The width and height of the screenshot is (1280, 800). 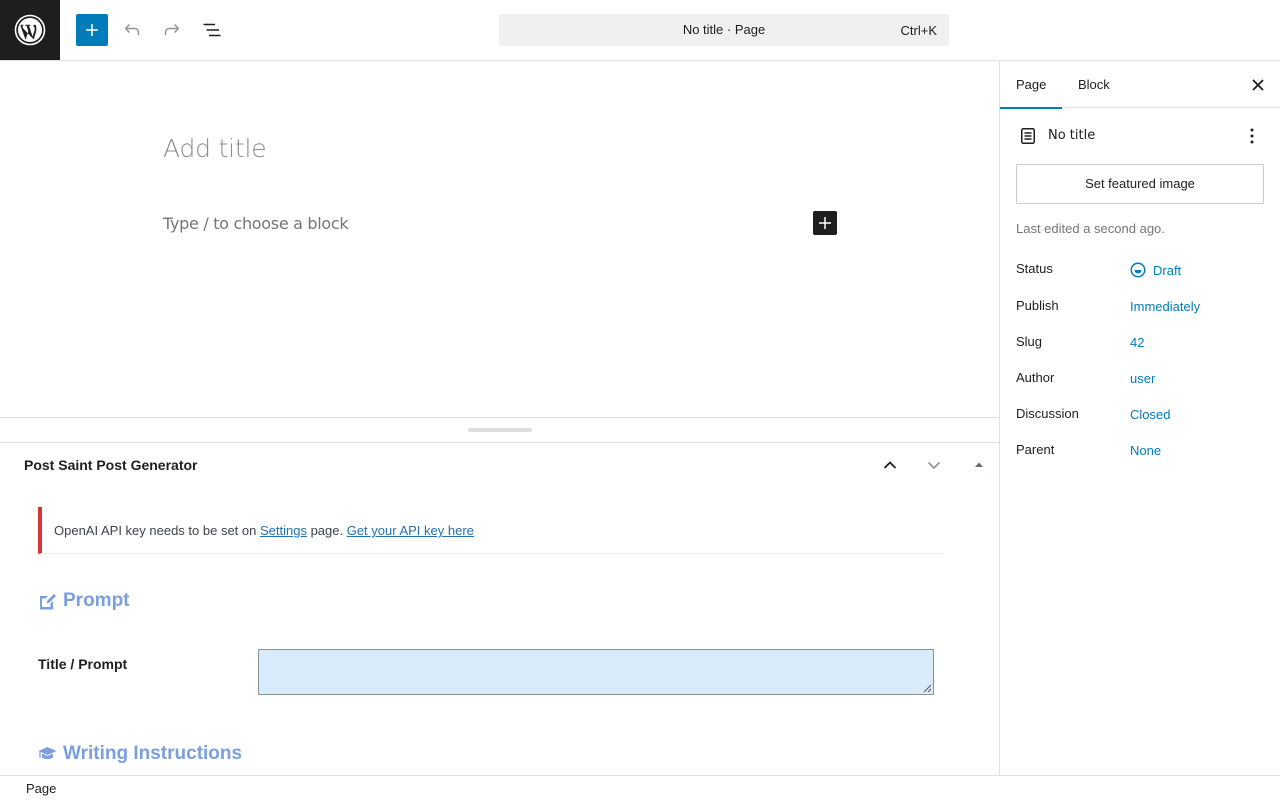 I want to click on editor-footer: Page, so click(x=640, y=787).